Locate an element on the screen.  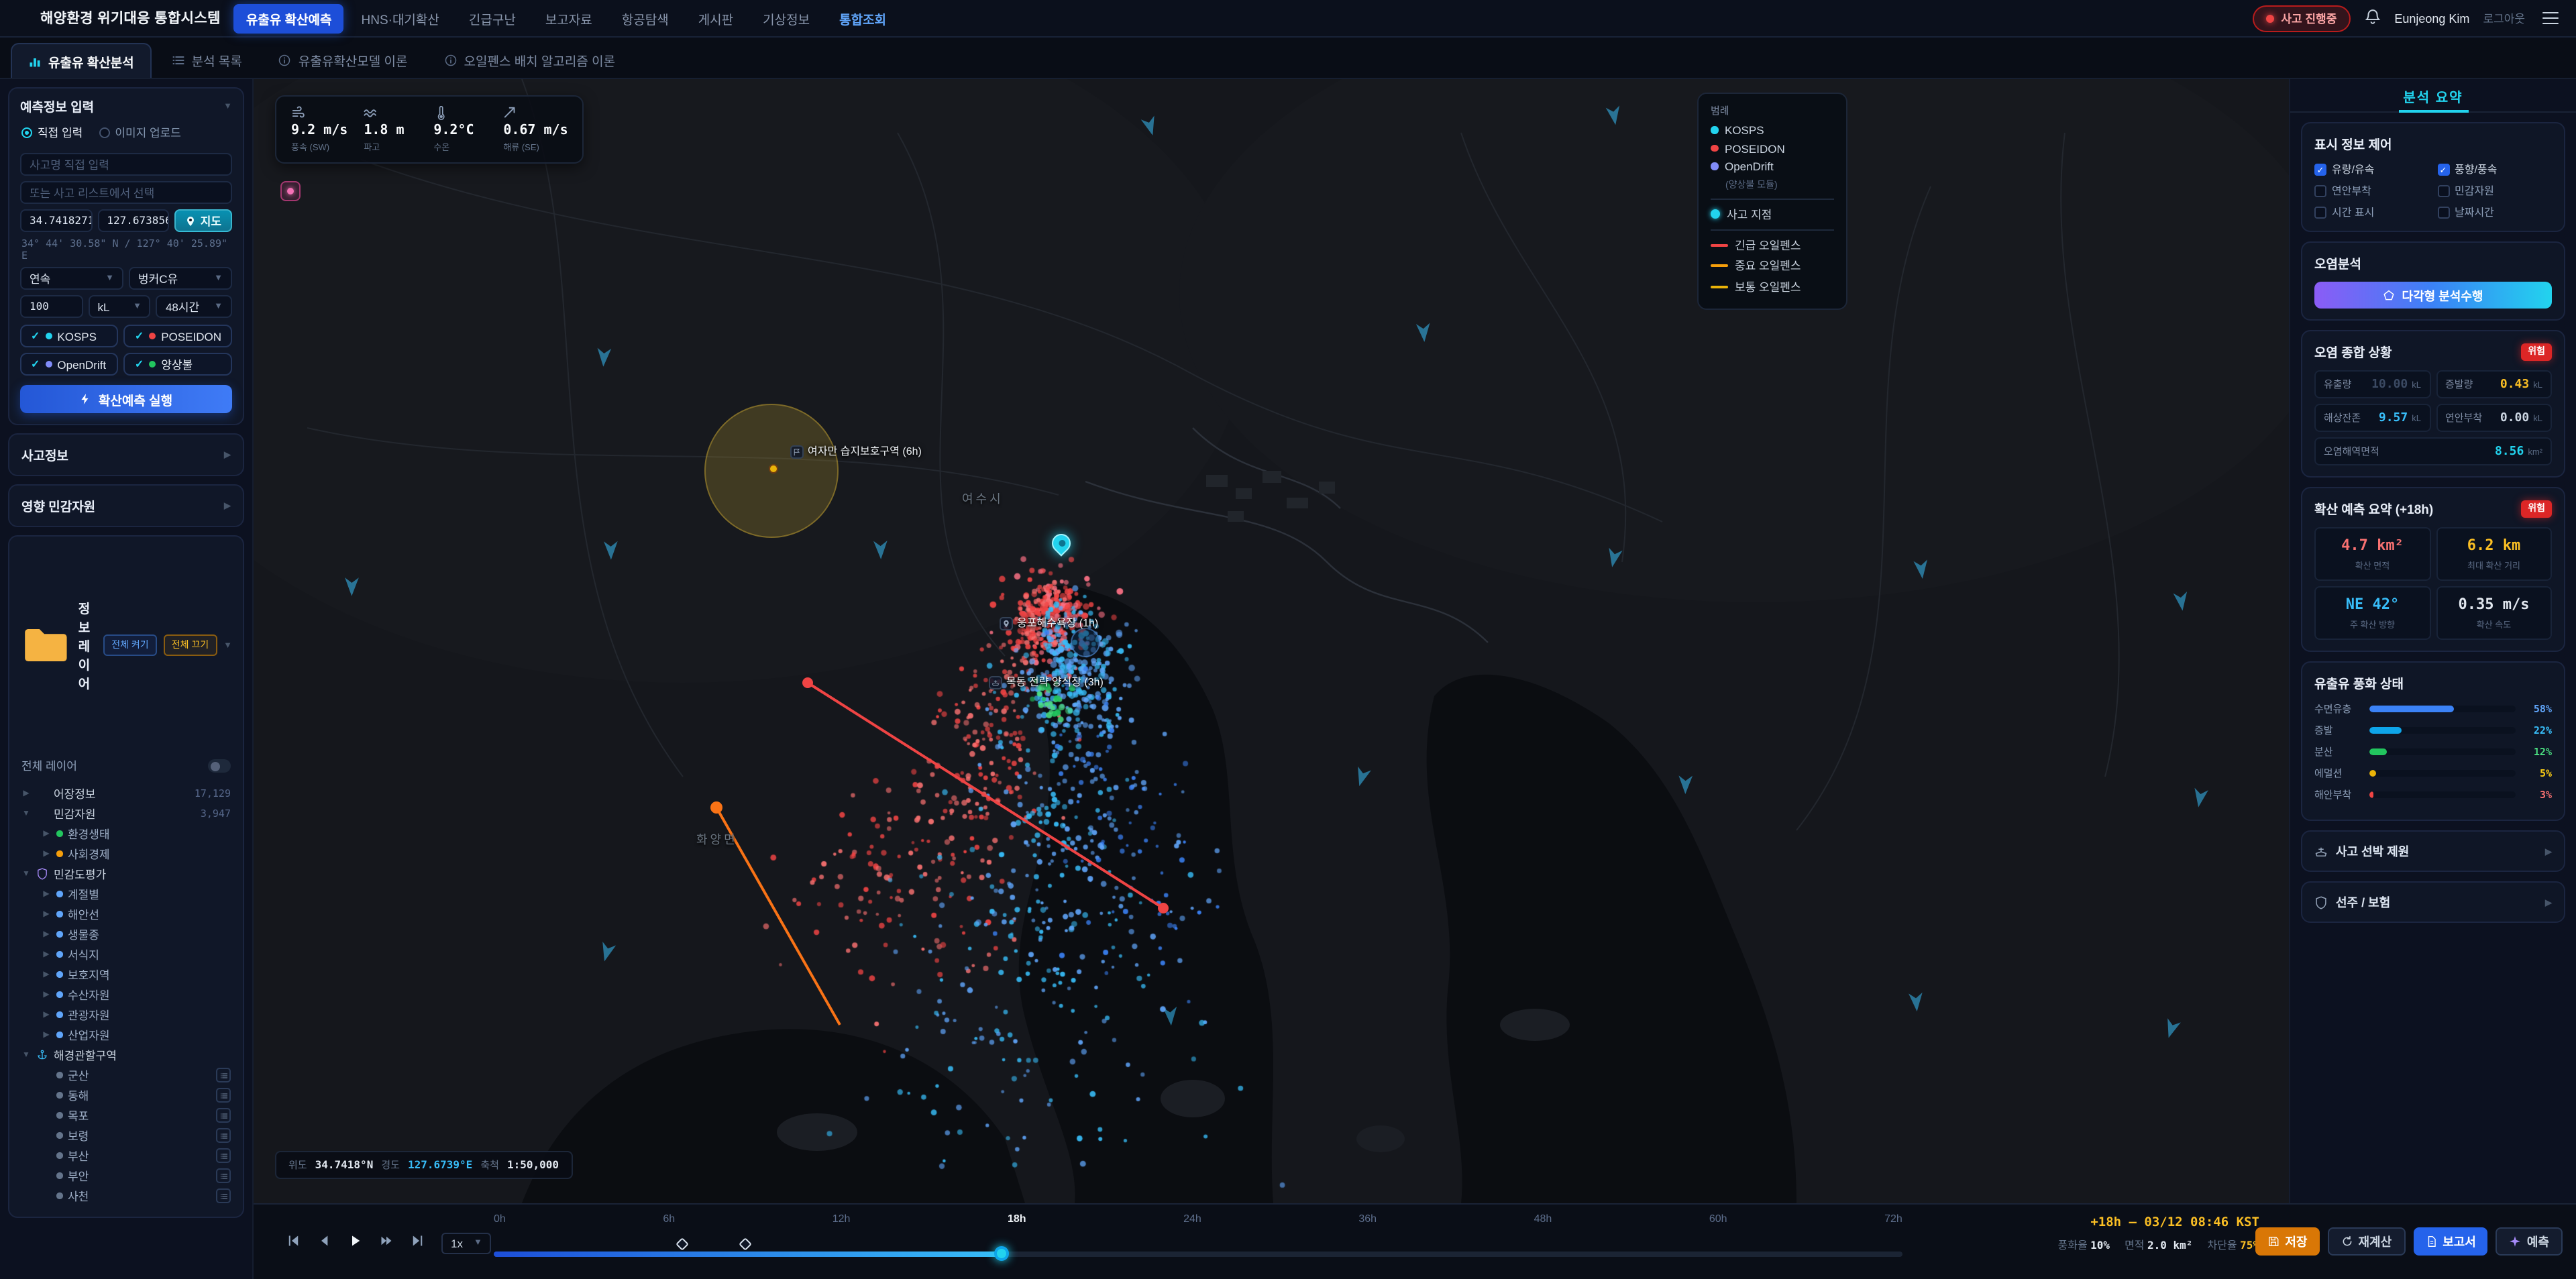
run-prediction-button: 확산예측 실행 is located at coordinates (126, 399).